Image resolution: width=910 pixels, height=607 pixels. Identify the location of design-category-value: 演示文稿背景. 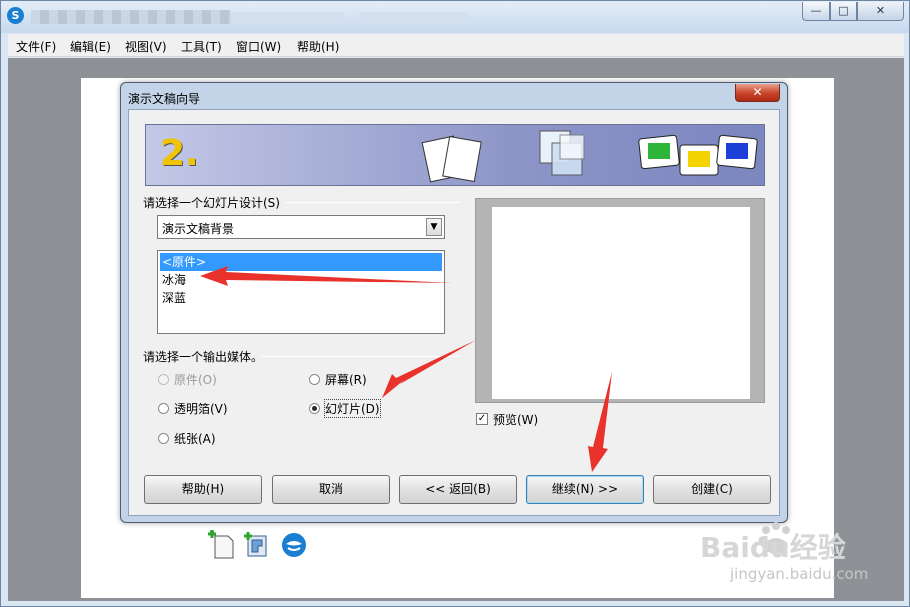
(198, 229).